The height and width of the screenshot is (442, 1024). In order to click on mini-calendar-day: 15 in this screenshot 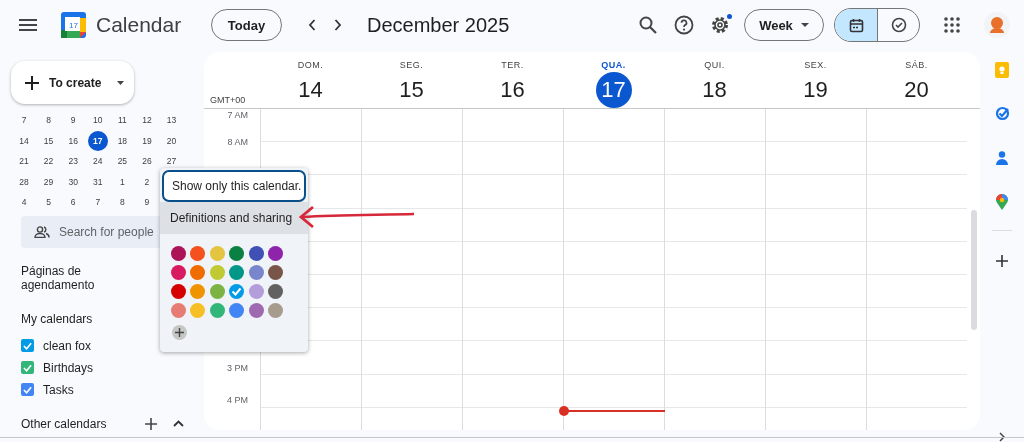, I will do `click(48, 140)`.